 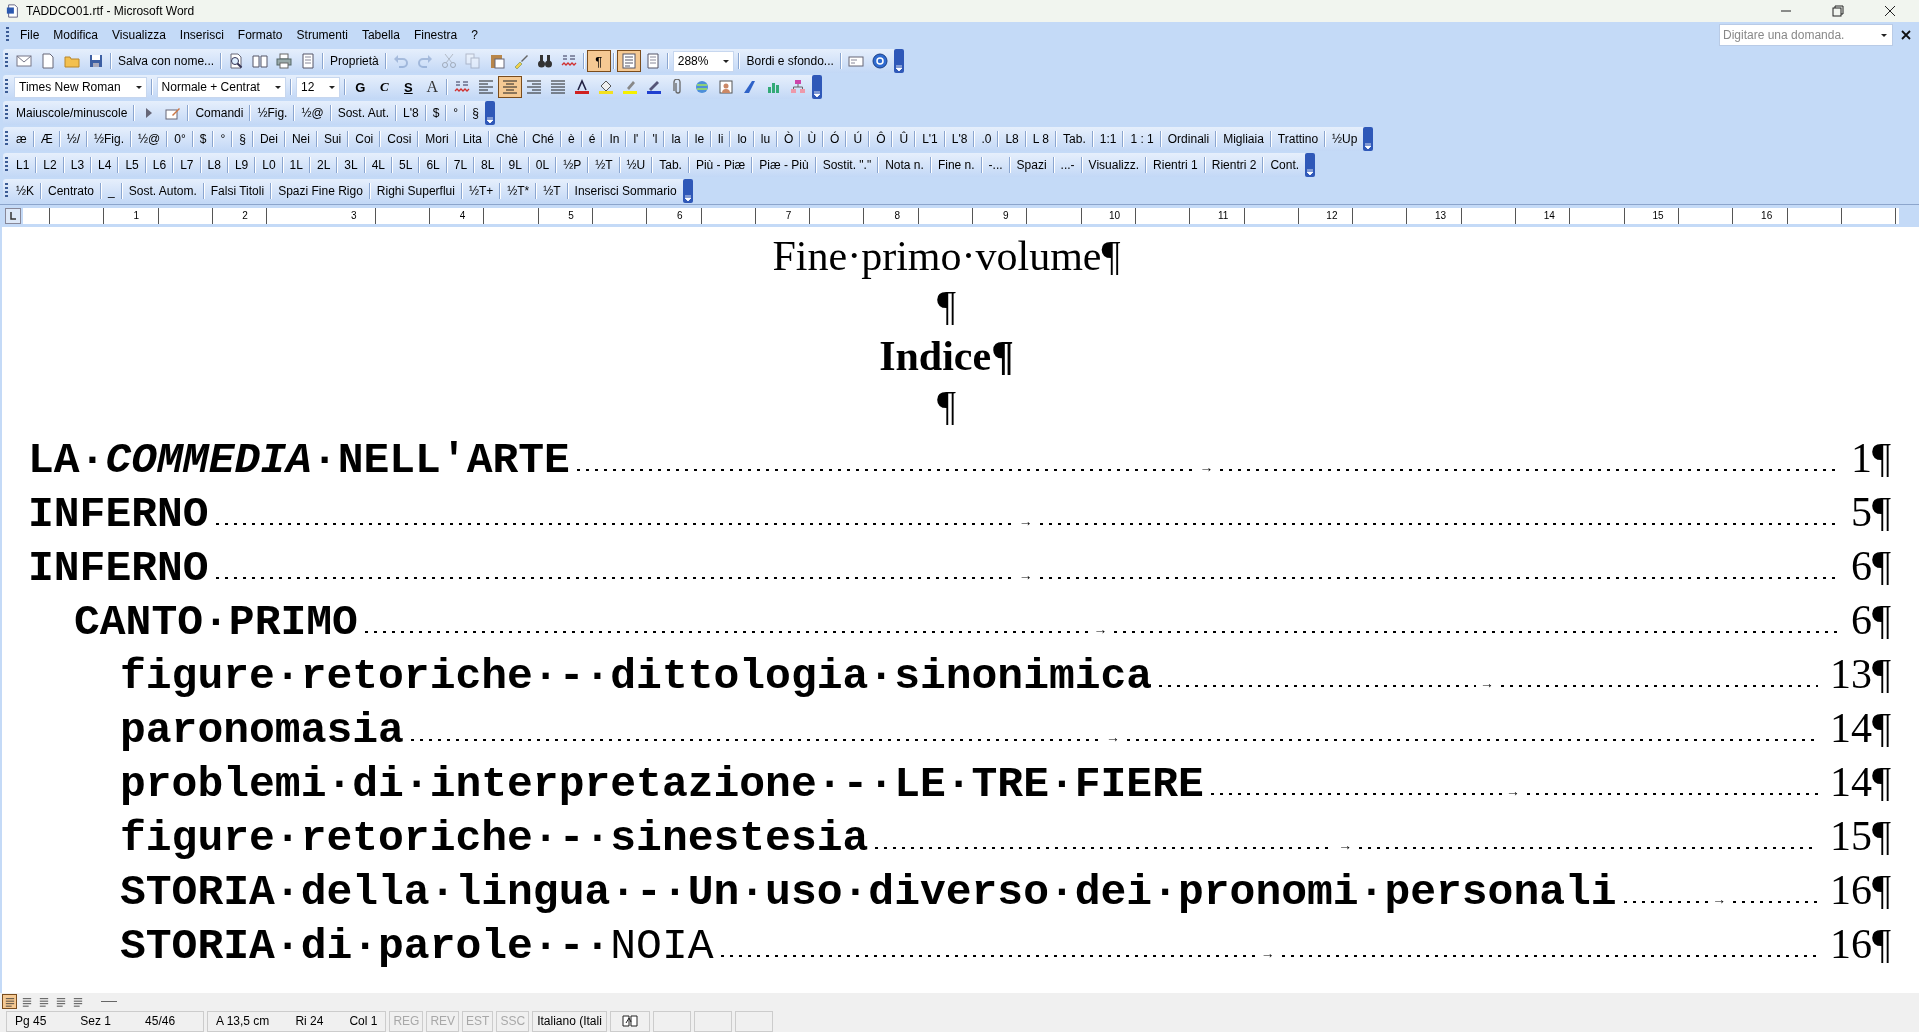 I want to click on toolbar-button: Trattino, so click(x=1298, y=139).